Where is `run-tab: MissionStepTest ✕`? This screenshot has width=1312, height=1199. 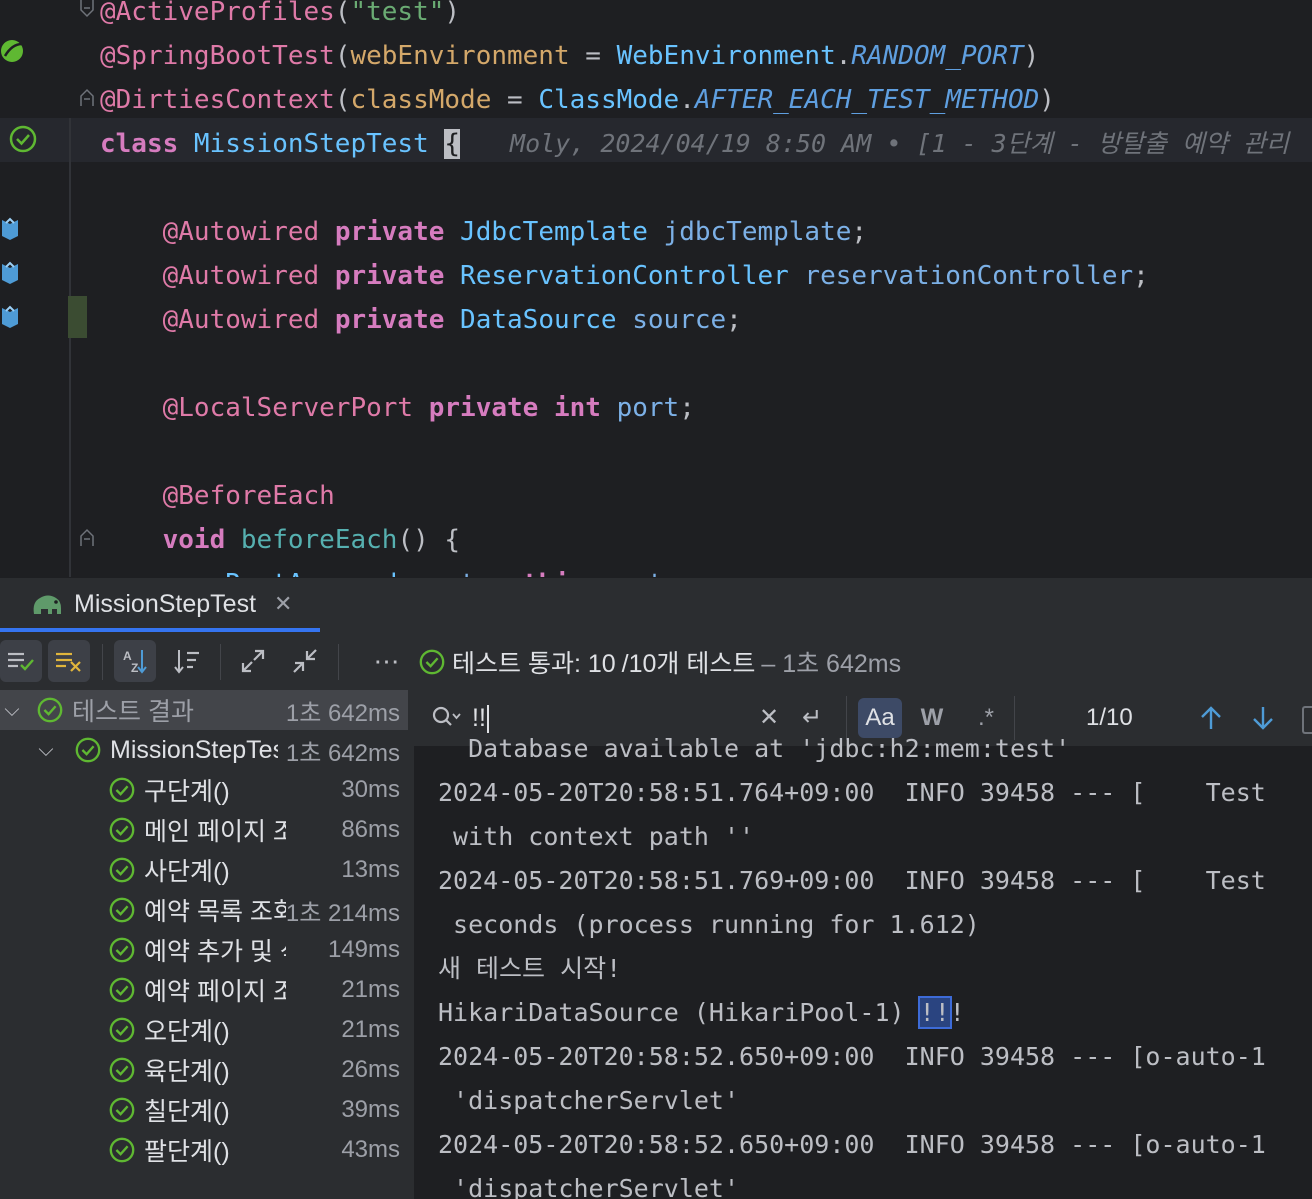 run-tab: MissionStepTest ✕ is located at coordinates (161, 604).